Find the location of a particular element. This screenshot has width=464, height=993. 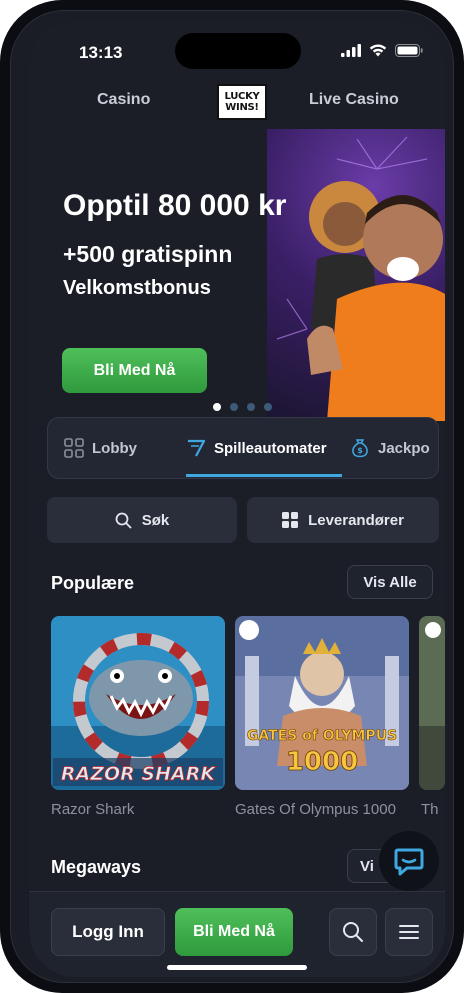

razor-shark-title-art: RAZOR SHARK is located at coordinates (138, 774).